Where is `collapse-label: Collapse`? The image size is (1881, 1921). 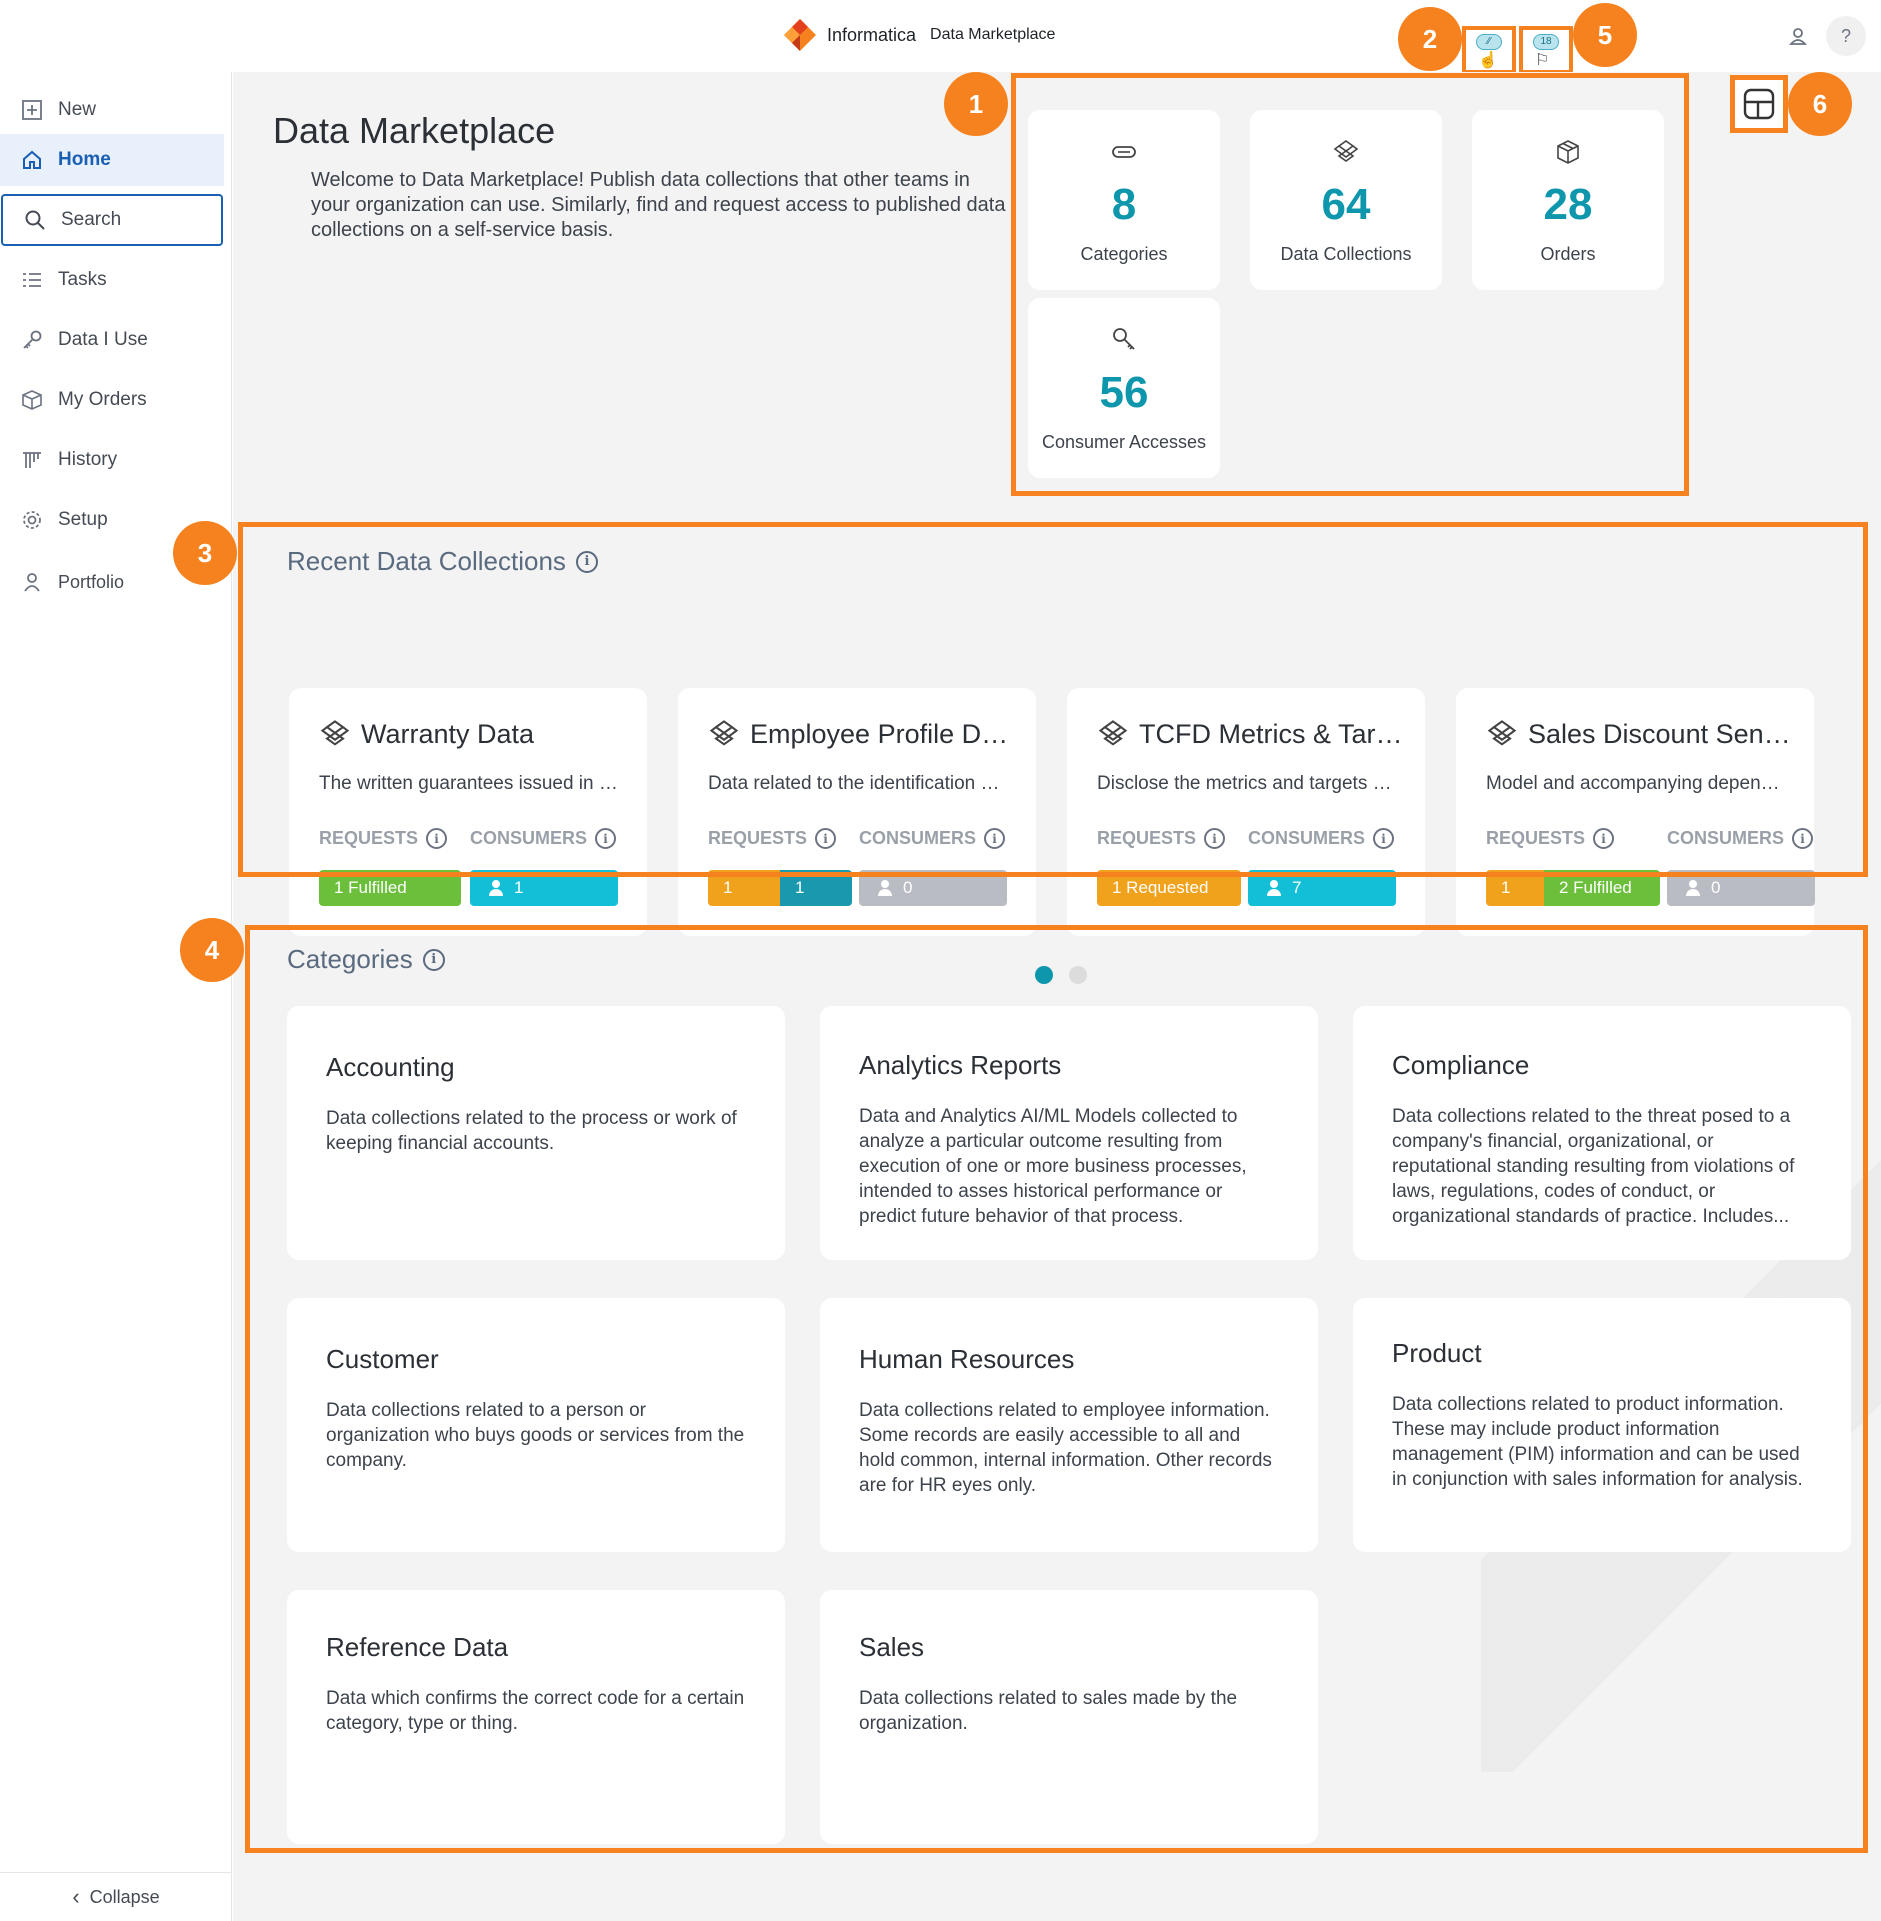 collapse-label: Collapse is located at coordinates (124, 1896).